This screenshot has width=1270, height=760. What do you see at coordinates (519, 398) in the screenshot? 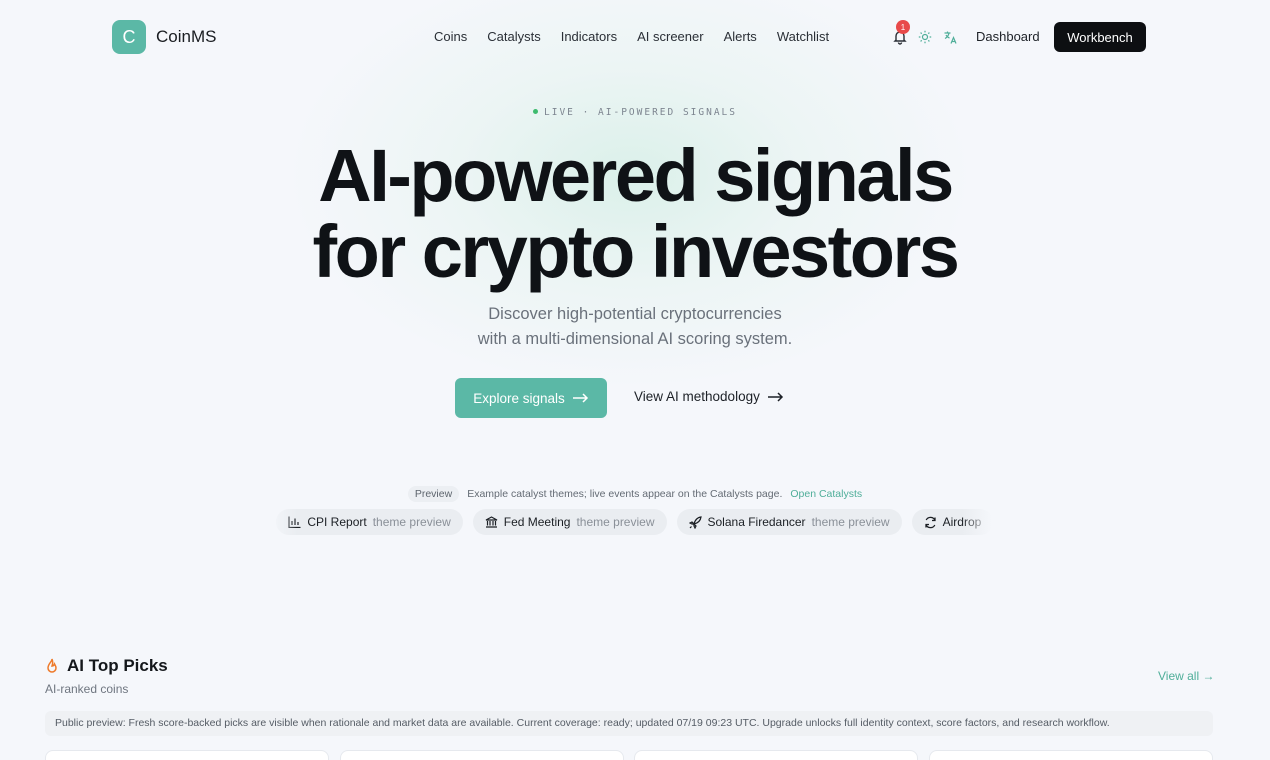
I see `explore-signals-label: Explore signals` at bounding box center [519, 398].